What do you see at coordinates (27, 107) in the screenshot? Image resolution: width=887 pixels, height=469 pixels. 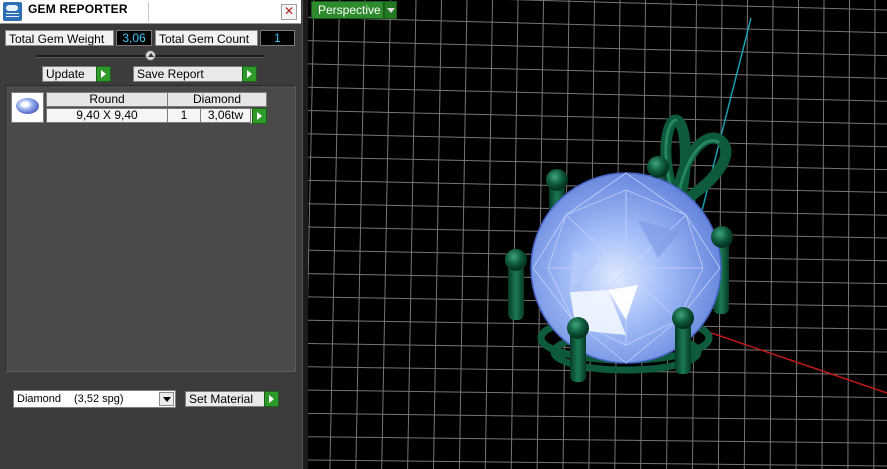 I see `round-gem-thumbnail-icon` at bounding box center [27, 107].